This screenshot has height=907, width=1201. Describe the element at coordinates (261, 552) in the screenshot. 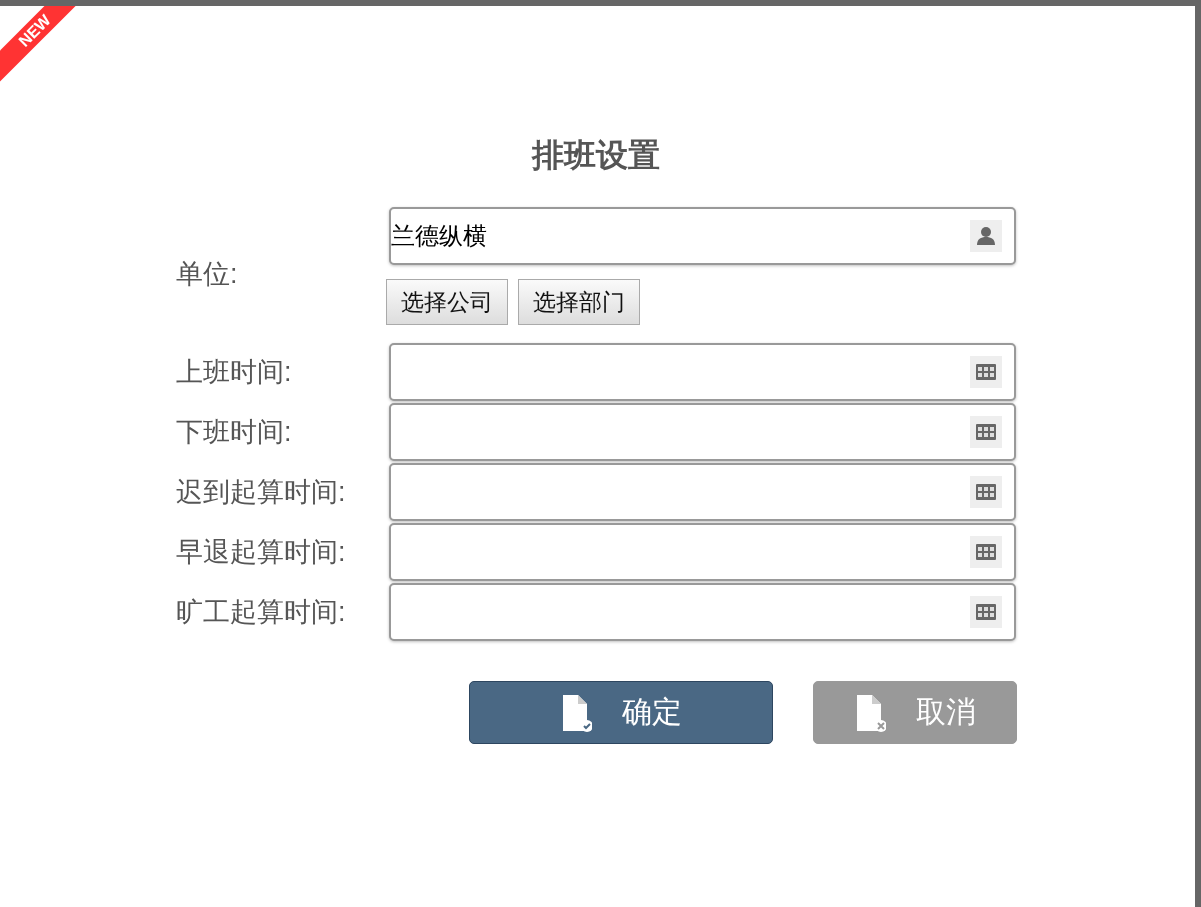

I see `field-label: 早退起算时间:` at that location.